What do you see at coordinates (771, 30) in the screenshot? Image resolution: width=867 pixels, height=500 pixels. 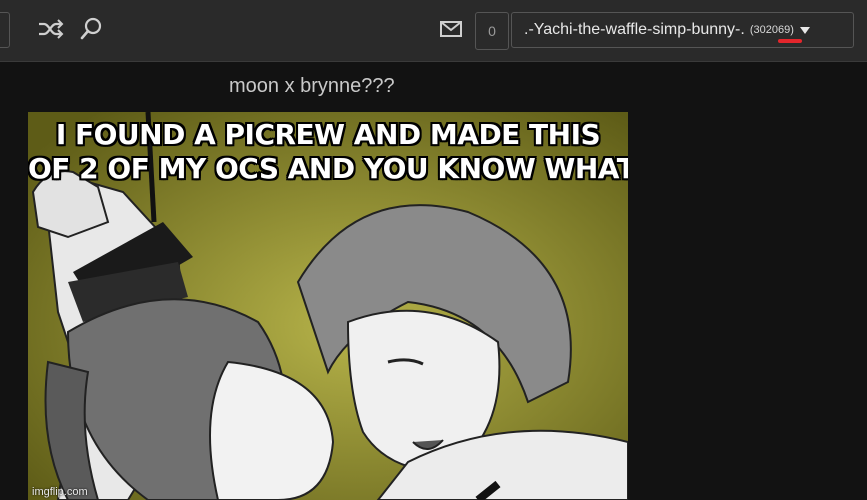 I see `user-points-text: (302069)` at bounding box center [771, 30].